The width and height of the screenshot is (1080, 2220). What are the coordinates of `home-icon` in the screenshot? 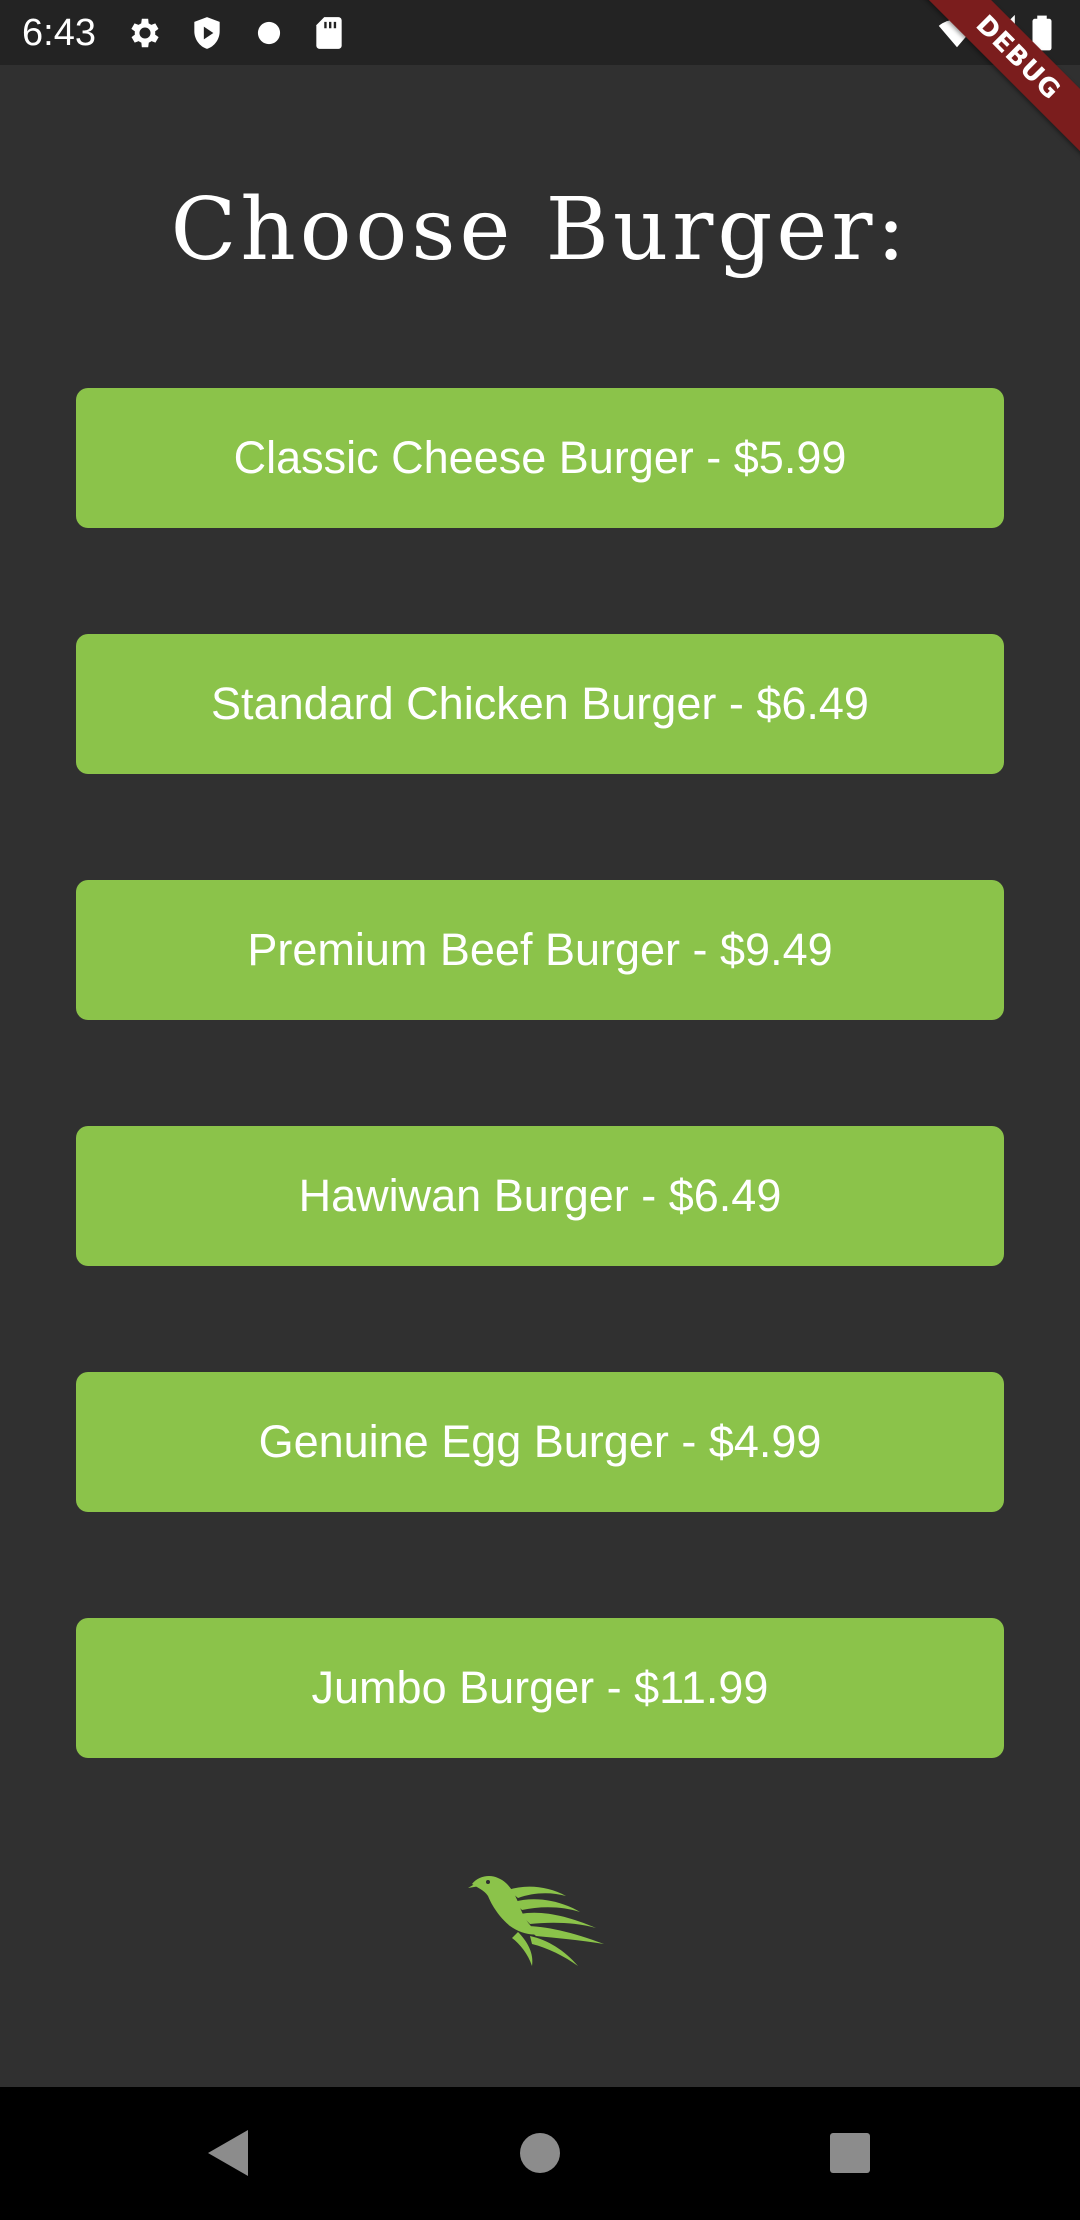 It's located at (540, 2153).